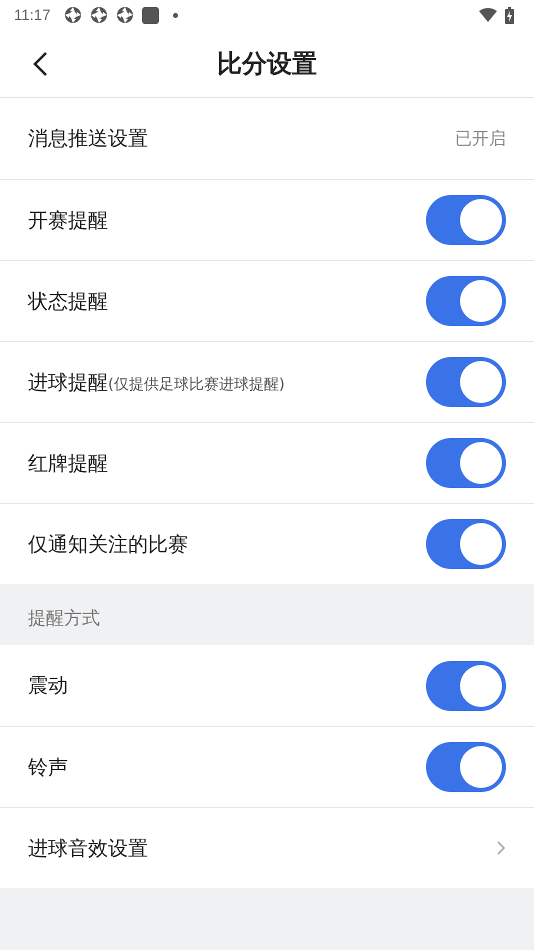 The image size is (534, 950). I want to click on setting-label: 铃声, so click(48, 767).